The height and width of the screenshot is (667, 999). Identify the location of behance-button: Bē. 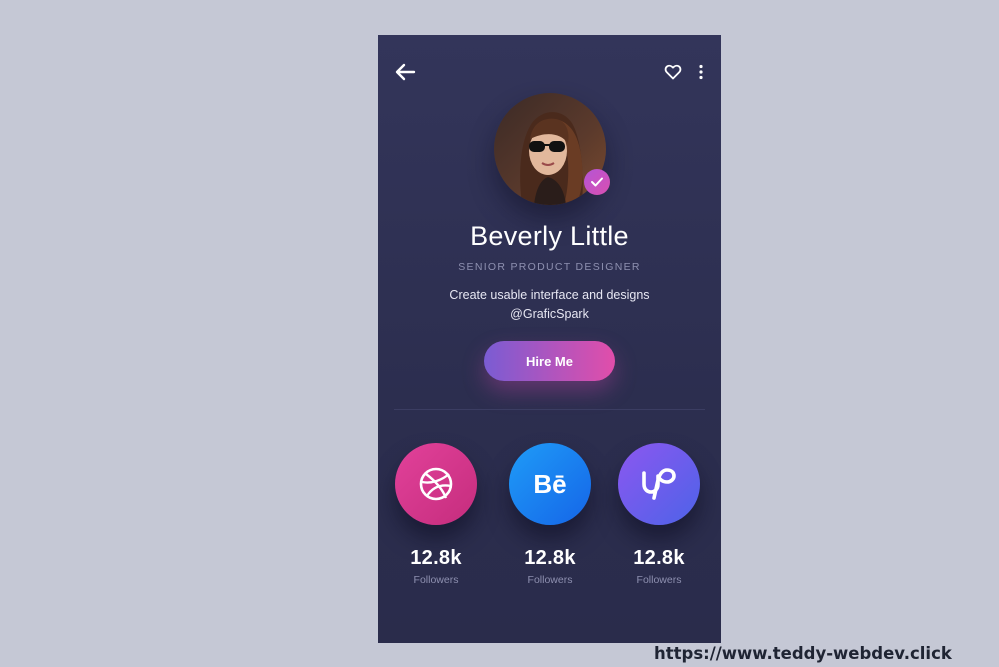
(550, 484).